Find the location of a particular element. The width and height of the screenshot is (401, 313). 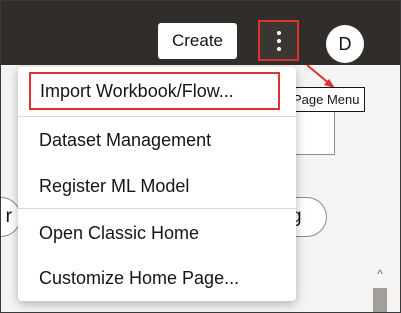

menu-item-register-ml-model: Register ML Model is located at coordinates (157, 186).